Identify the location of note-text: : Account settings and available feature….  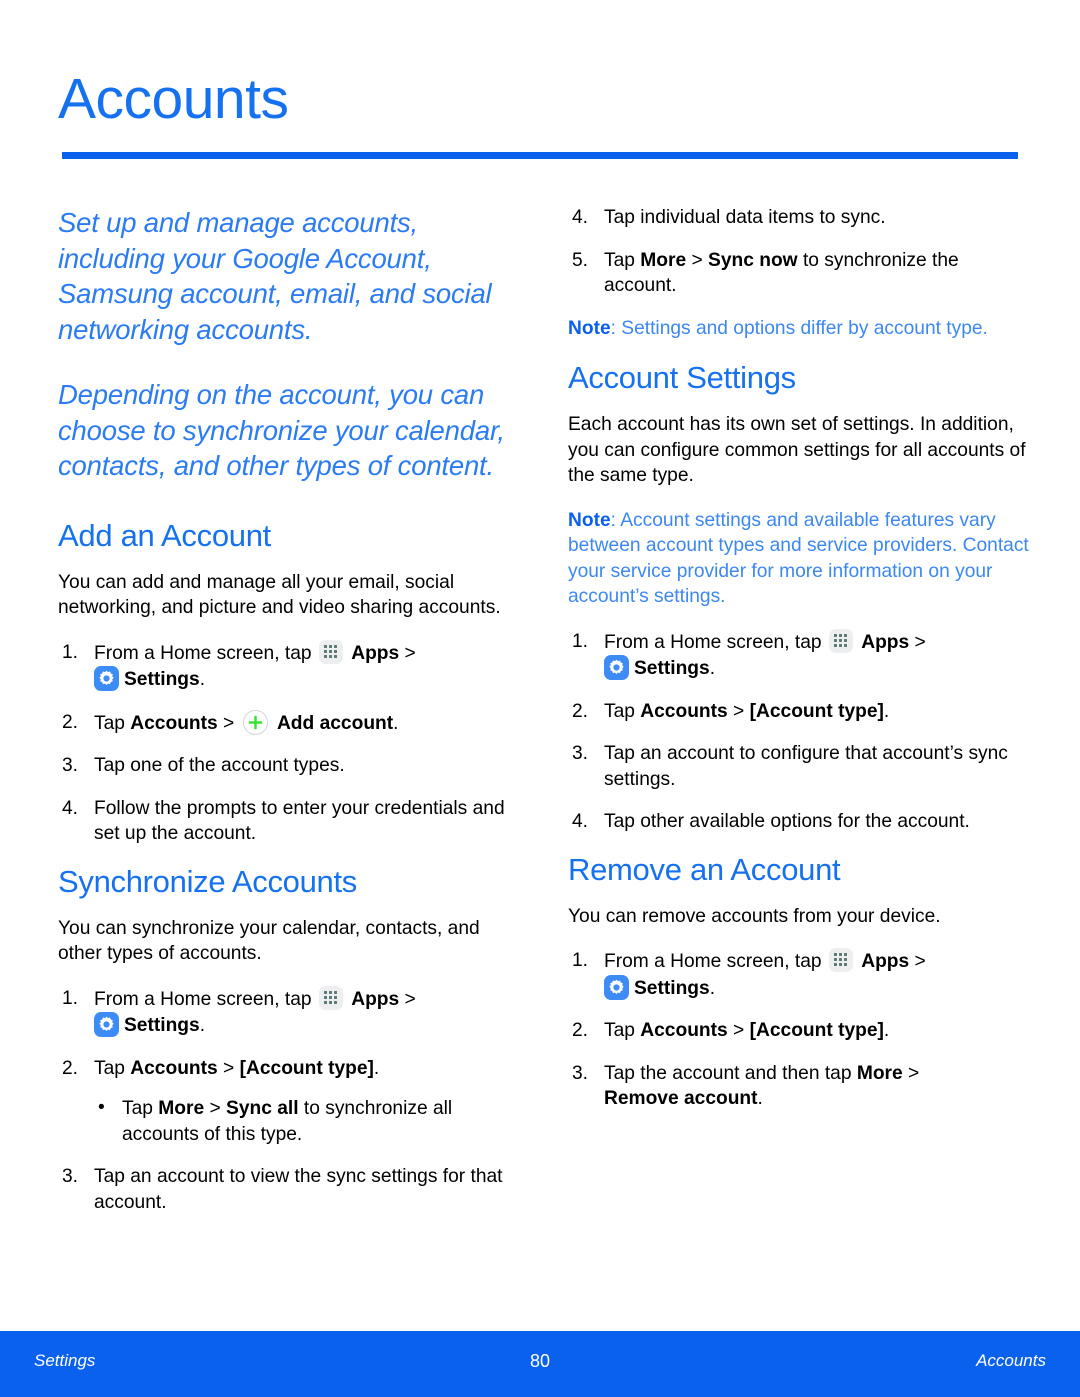
(798, 558).